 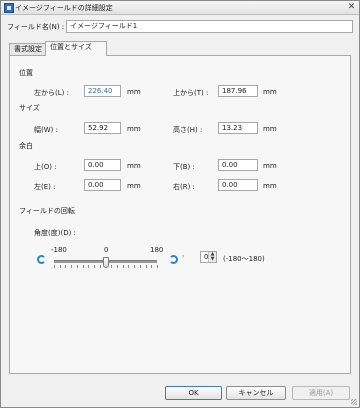 What do you see at coordinates (134, 166) in the screenshot?
I see `margin-top-unit: mm` at bounding box center [134, 166].